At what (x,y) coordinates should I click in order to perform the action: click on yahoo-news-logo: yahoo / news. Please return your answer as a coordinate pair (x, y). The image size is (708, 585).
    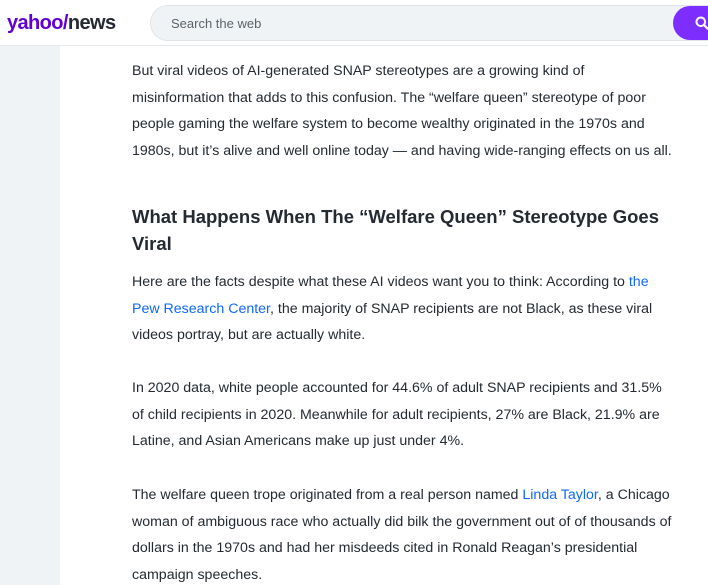
    Looking at the image, I should click on (61, 23).